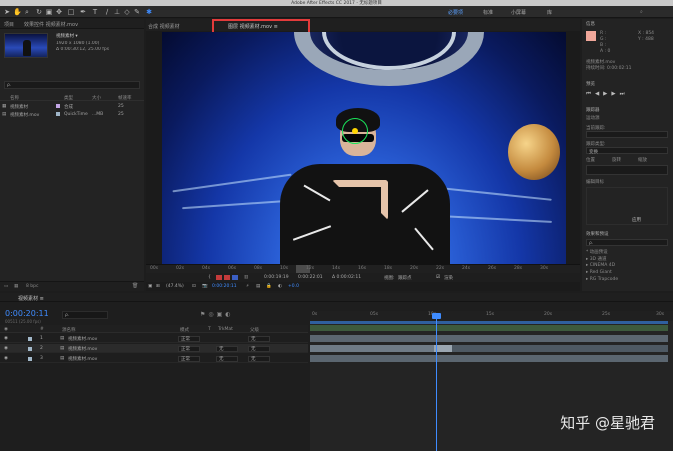  I want to click on workspace-library: 库, so click(549, 12).